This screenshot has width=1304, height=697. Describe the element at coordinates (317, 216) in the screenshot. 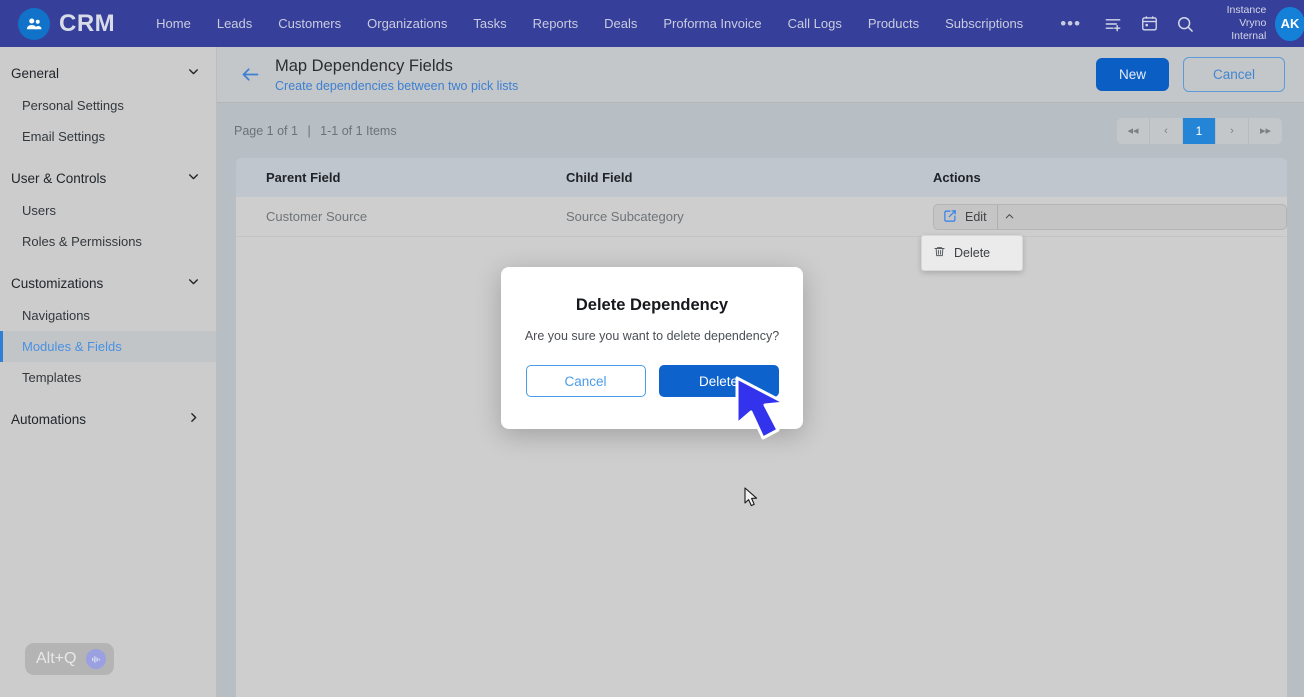

I see `cell-parent-field: Customer Source` at that location.